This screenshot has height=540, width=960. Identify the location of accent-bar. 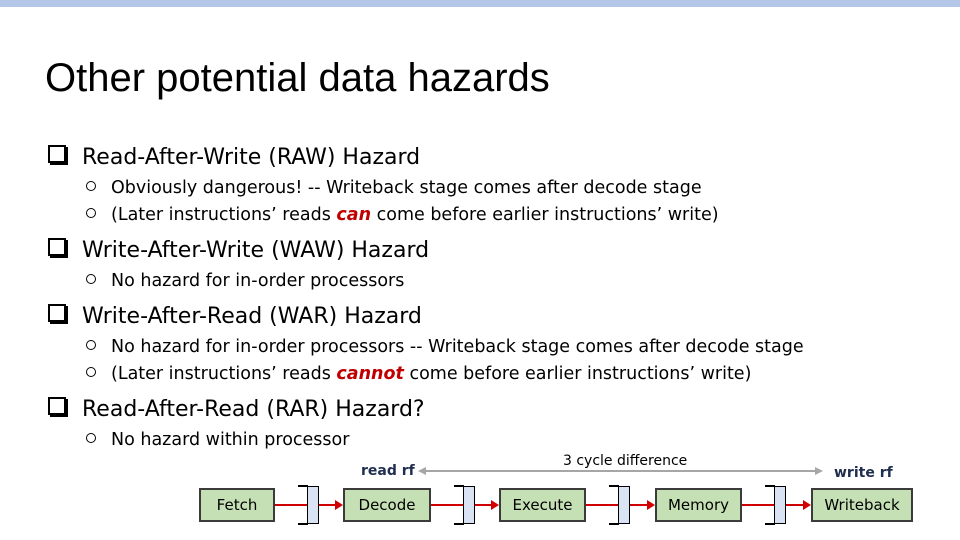
(480, 3).